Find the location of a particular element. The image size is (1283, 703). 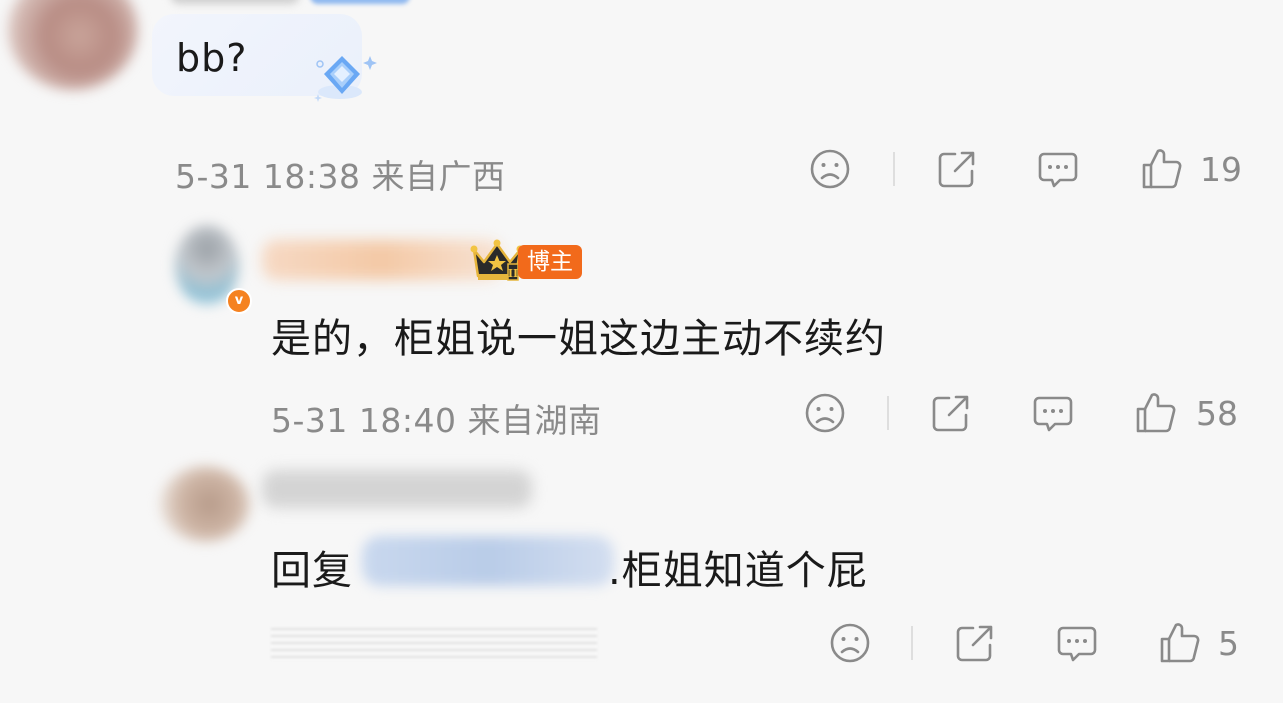

like-count: 19 is located at coordinates (1221, 169).